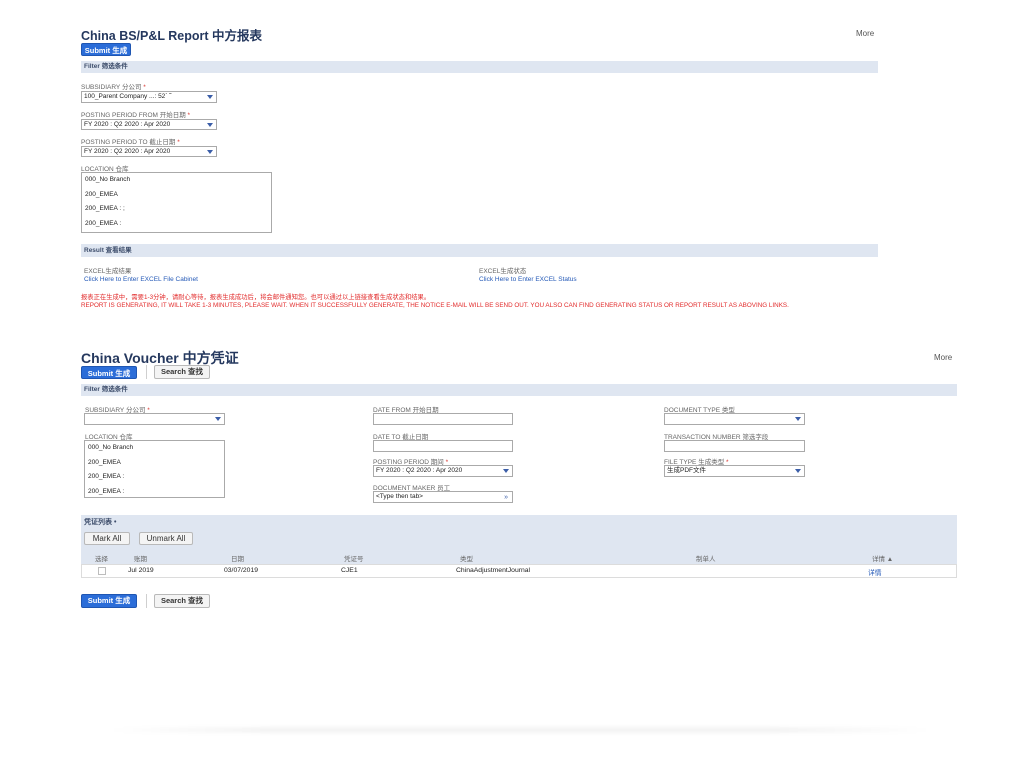 The height and width of the screenshot is (768, 1024). What do you see at coordinates (172, 36) in the screenshot?
I see `report-title: China BS/P&L Report 中方报表` at bounding box center [172, 36].